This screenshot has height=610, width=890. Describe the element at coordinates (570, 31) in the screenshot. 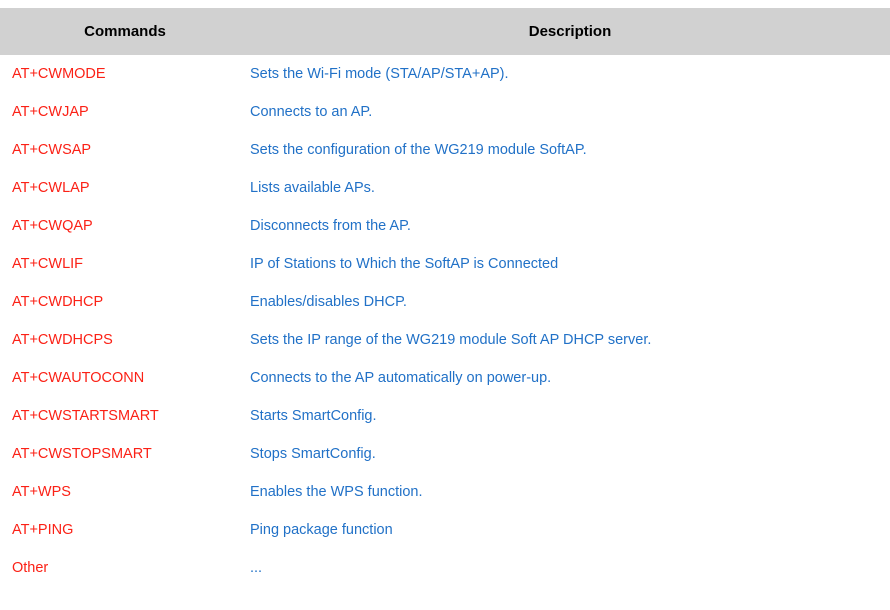

I see `column-header-description: Description` at that location.